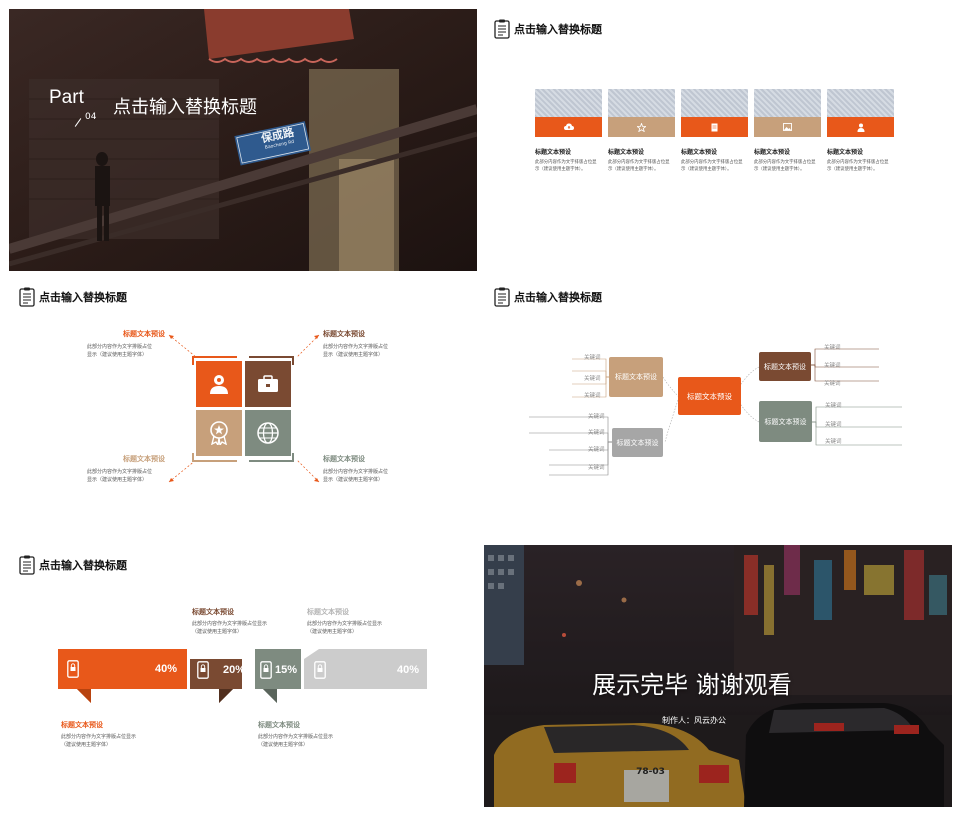 The image size is (960, 816). Describe the element at coordinates (91, 117) in the screenshot. I see `part-number: 04` at that location.